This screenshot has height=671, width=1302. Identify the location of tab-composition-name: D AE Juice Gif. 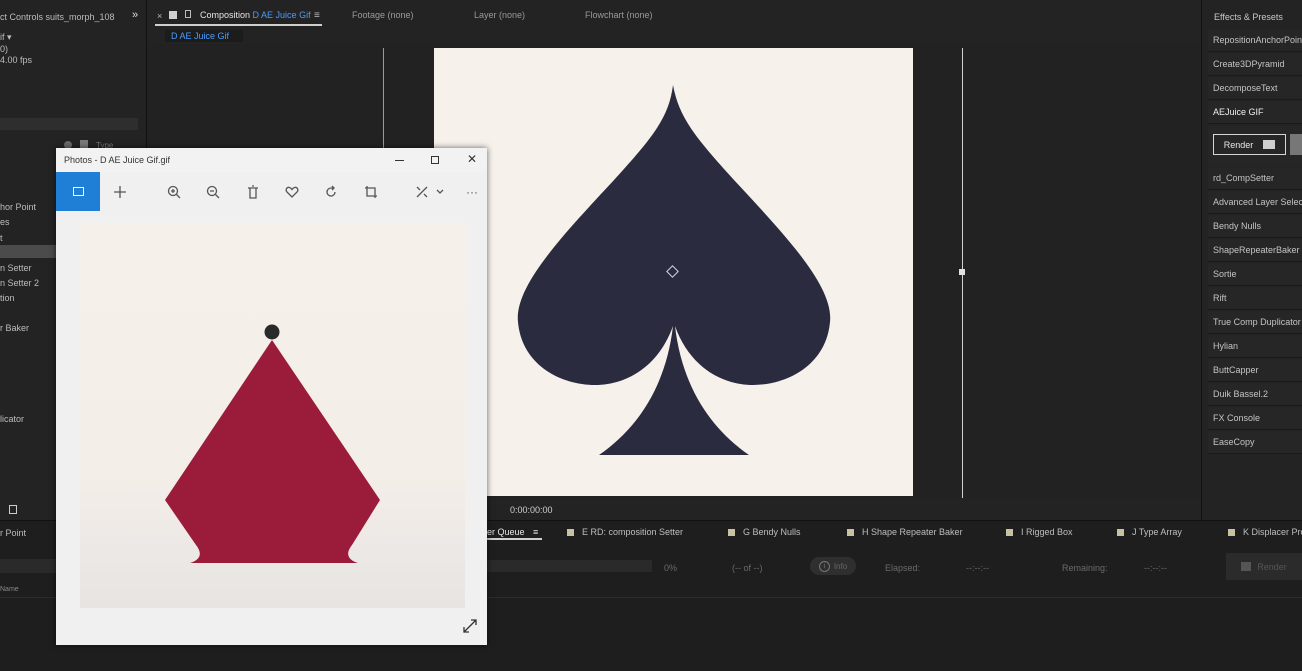
(281, 15).